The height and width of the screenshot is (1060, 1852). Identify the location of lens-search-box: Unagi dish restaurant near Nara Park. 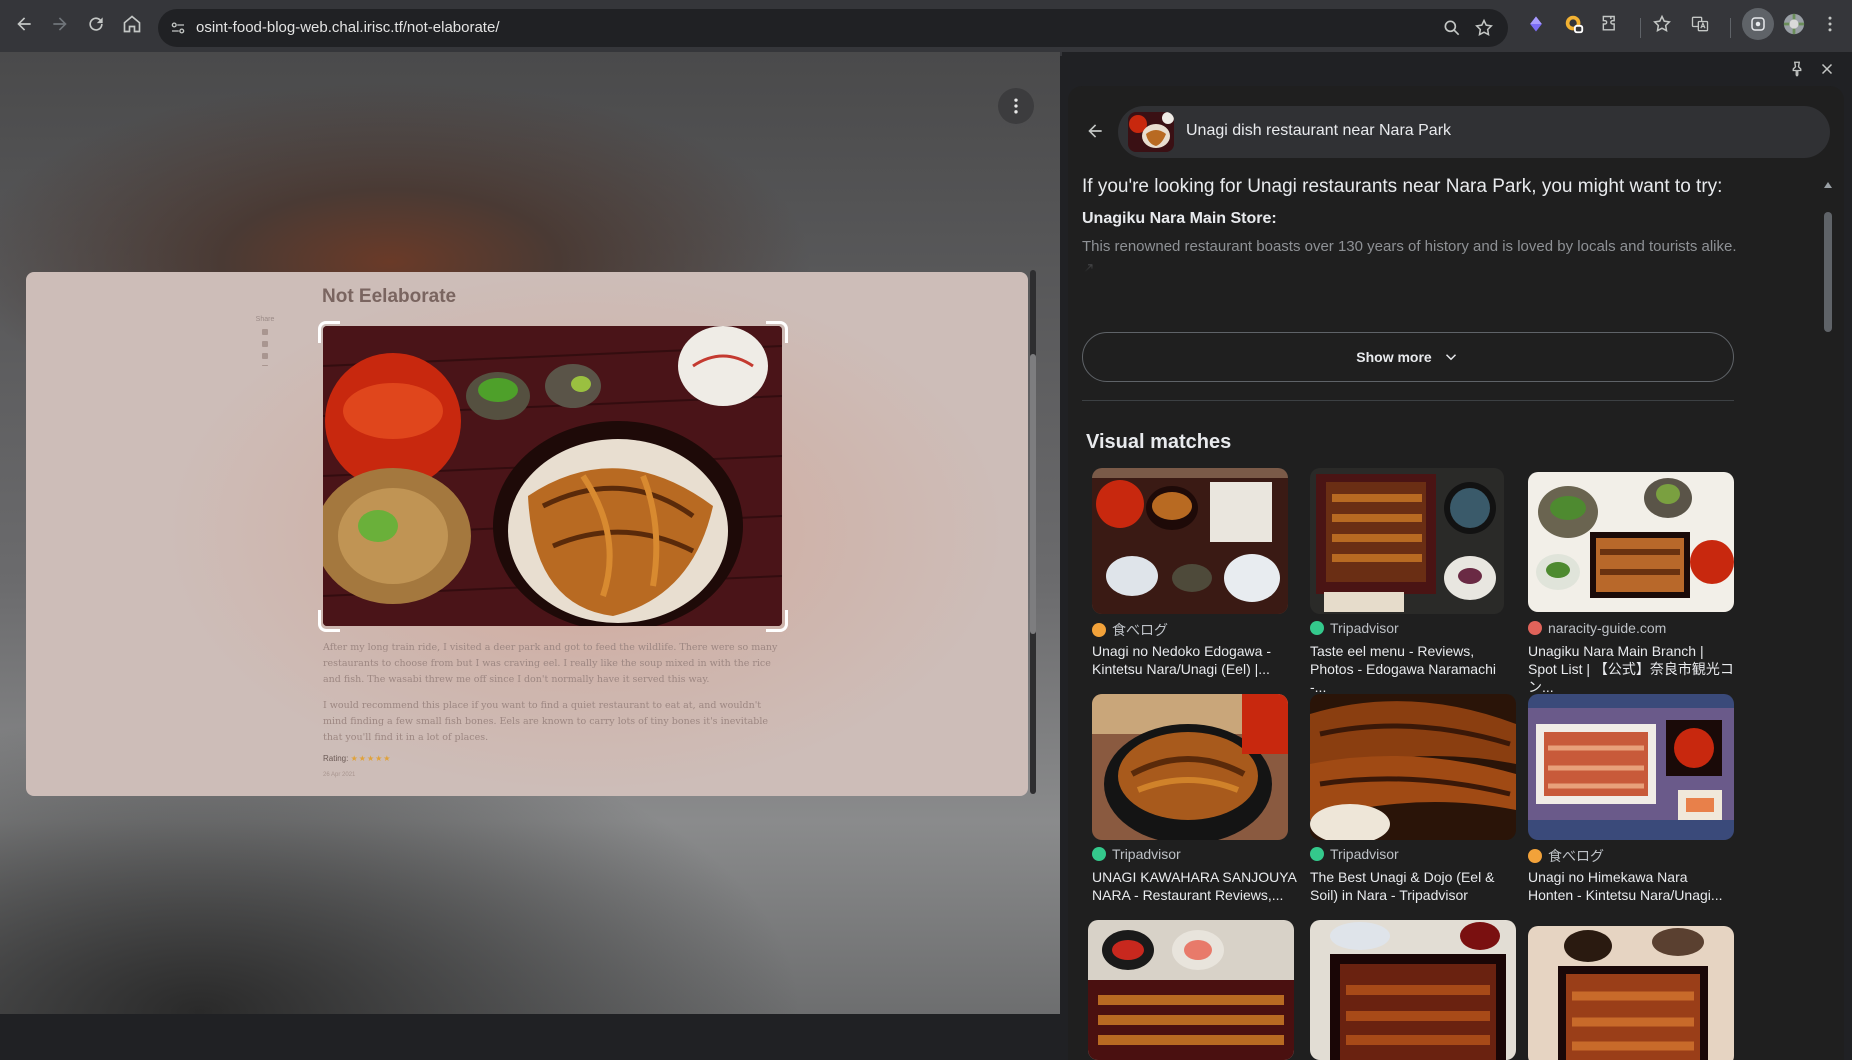
(1474, 132).